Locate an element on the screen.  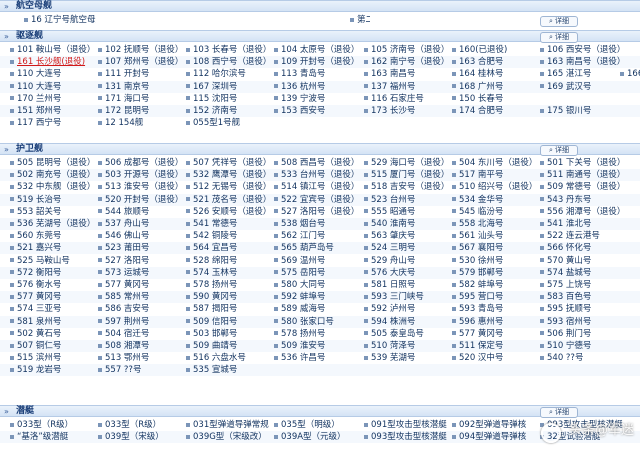
list-item: 131 南京号 is located at coordinates (141, 87).